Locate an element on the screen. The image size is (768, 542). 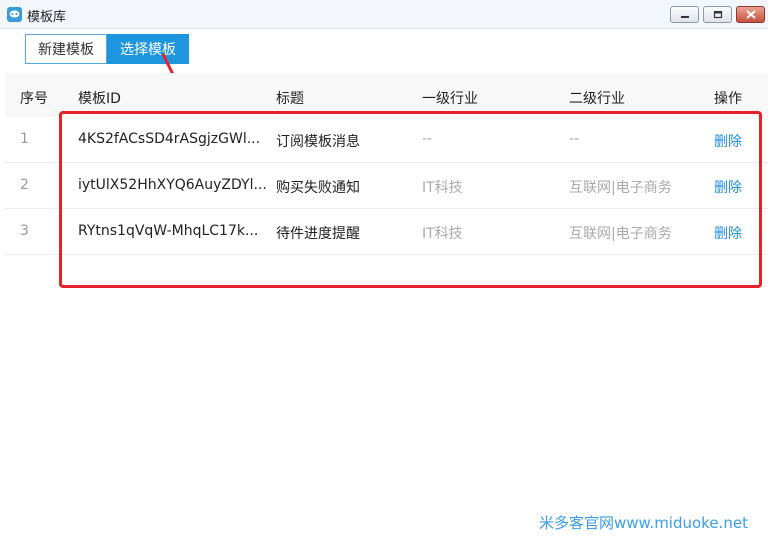
title-bar: 模板库 is located at coordinates (384, 14).